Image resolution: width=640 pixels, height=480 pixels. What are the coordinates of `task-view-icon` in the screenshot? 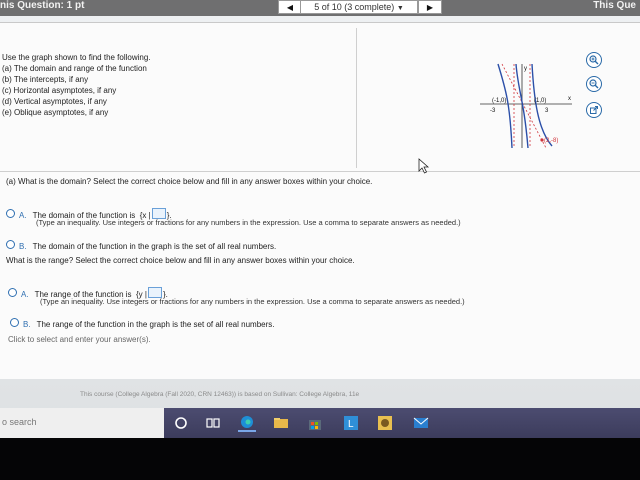 It's located at (213, 423).